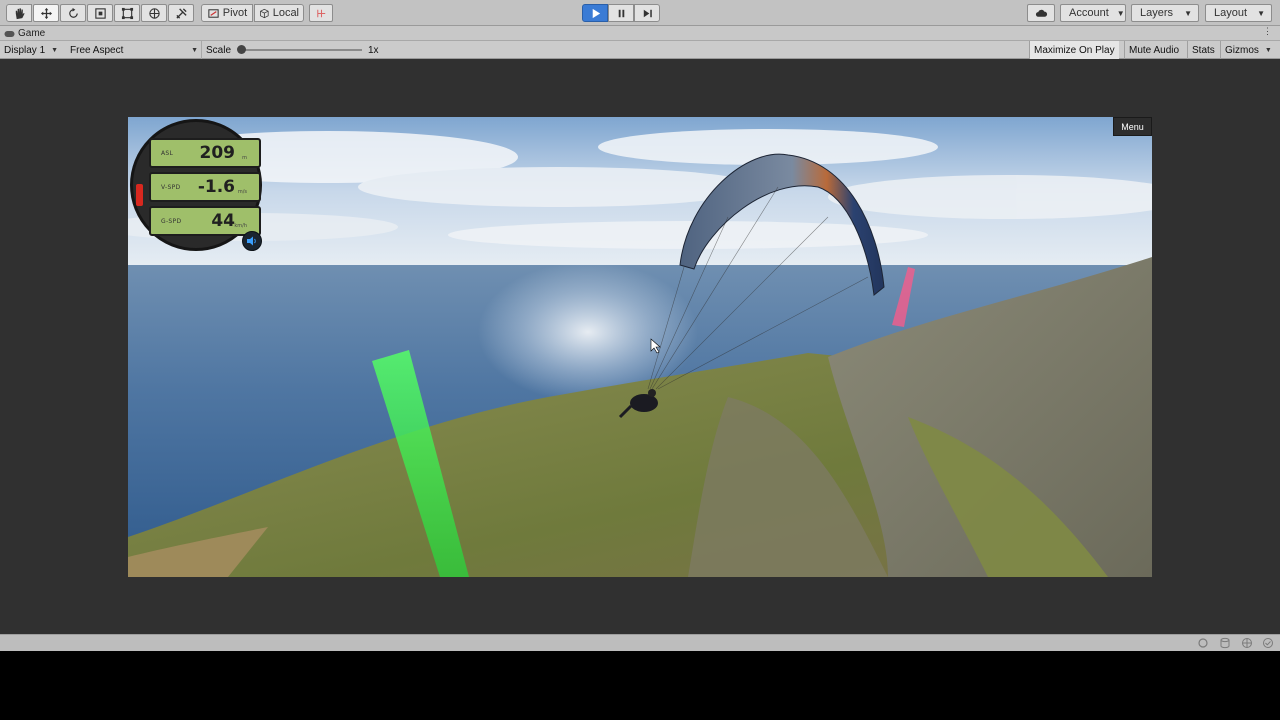 The height and width of the screenshot is (720, 1280). Describe the element at coordinates (216, 187) in the screenshot. I see `vspd-value: -1.6` at that location.